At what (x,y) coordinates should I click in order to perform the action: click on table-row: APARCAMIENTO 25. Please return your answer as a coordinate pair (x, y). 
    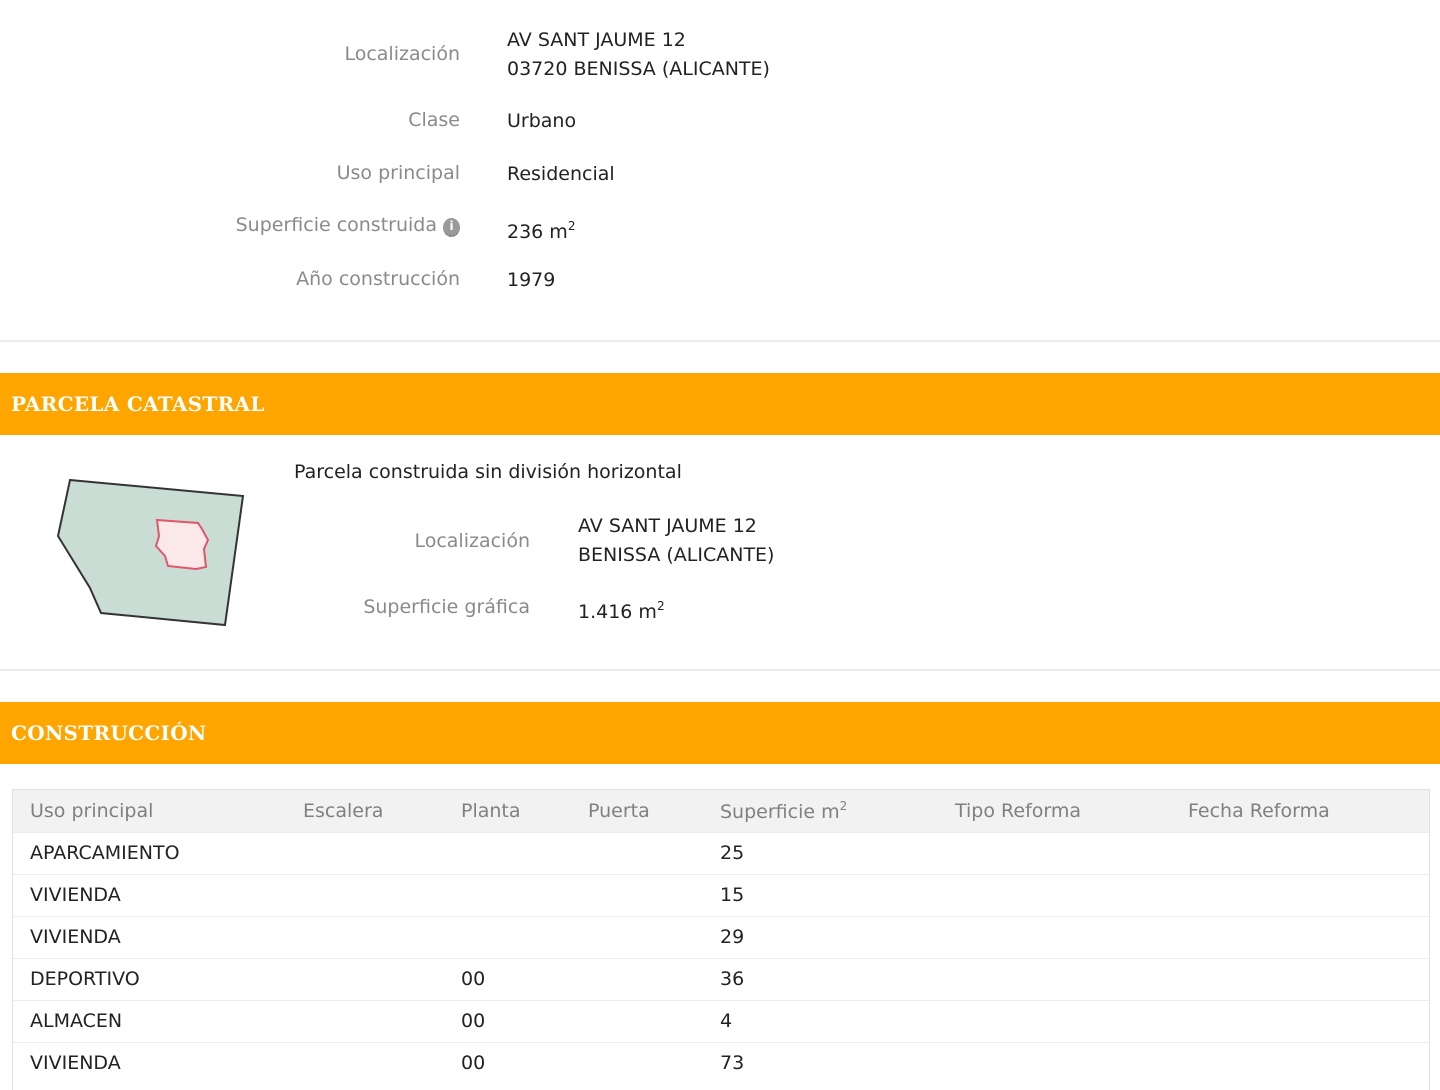
    Looking at the image, I should click on (721, 852).